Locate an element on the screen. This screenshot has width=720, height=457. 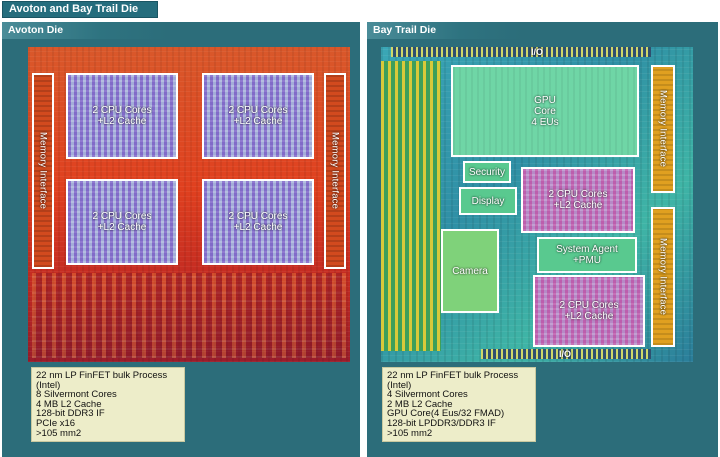
baytrail-security-block: Security is located at coordinates (487, 172).